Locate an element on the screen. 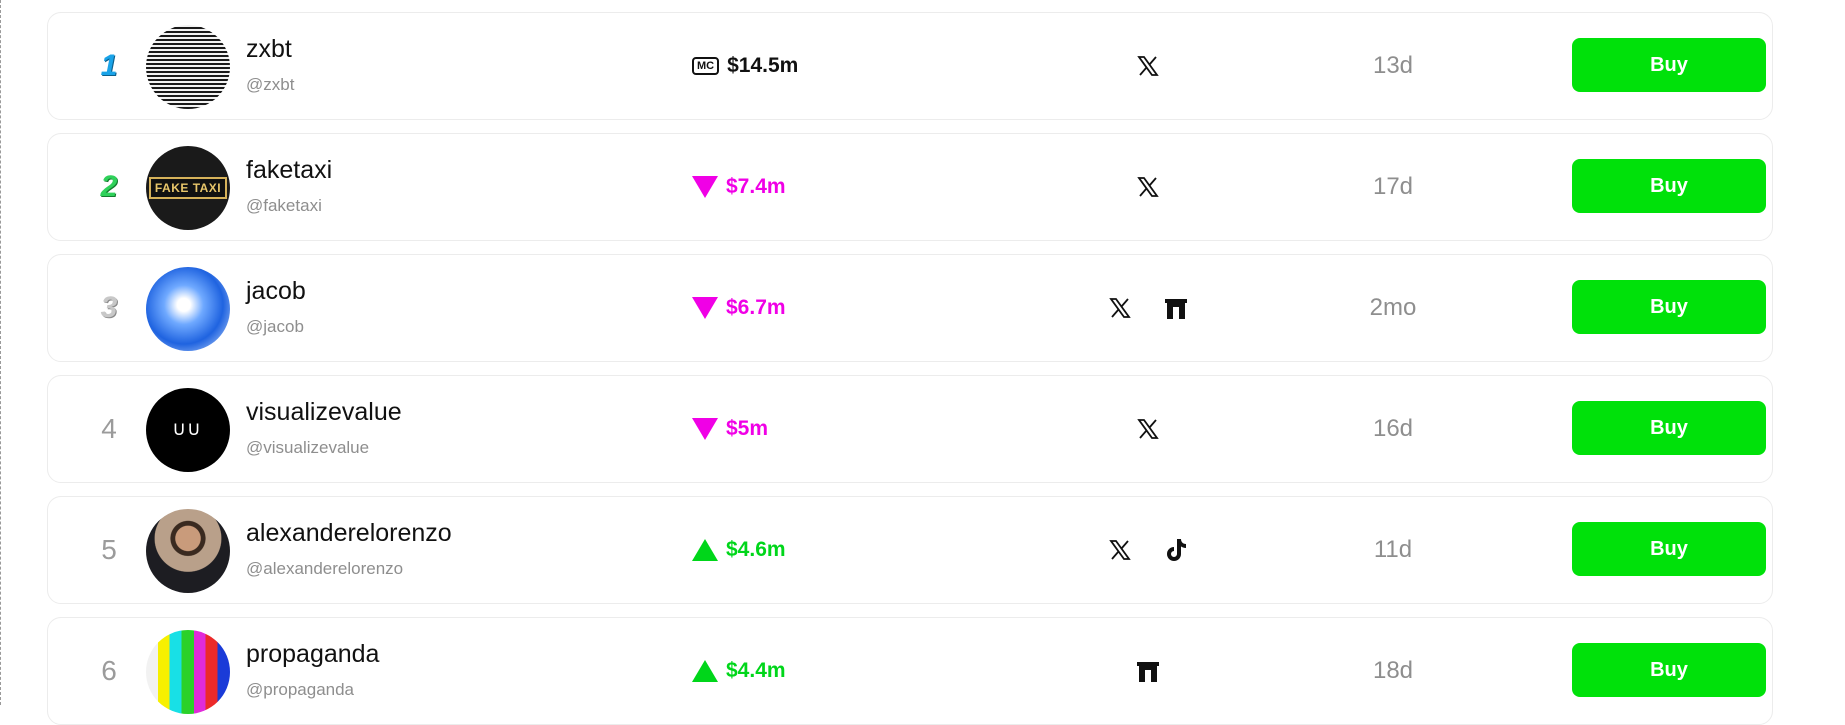 This screenshot has height=725, width=1845. creator-name: alexanderelorenzo is located at coordinates (349, 533).